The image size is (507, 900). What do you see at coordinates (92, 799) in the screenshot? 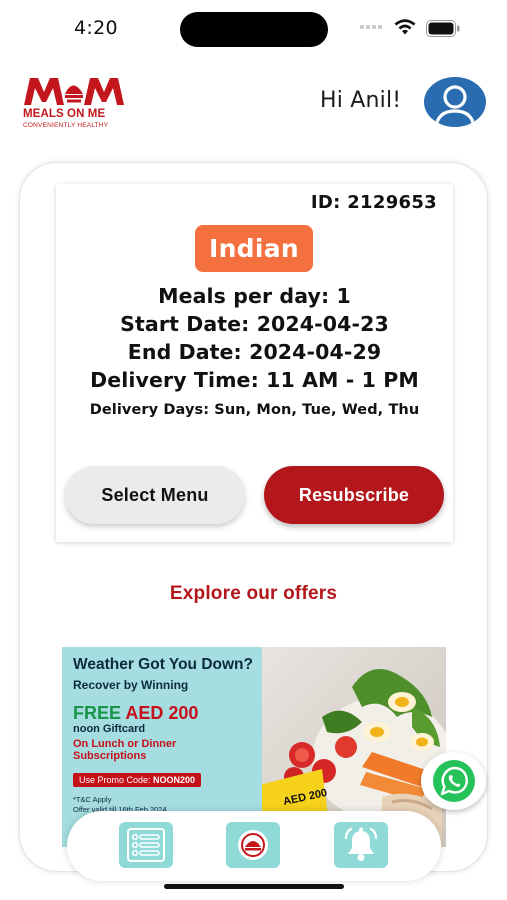
I see `banner-terms: *T&C Apply` at bounding box center [92, 799].